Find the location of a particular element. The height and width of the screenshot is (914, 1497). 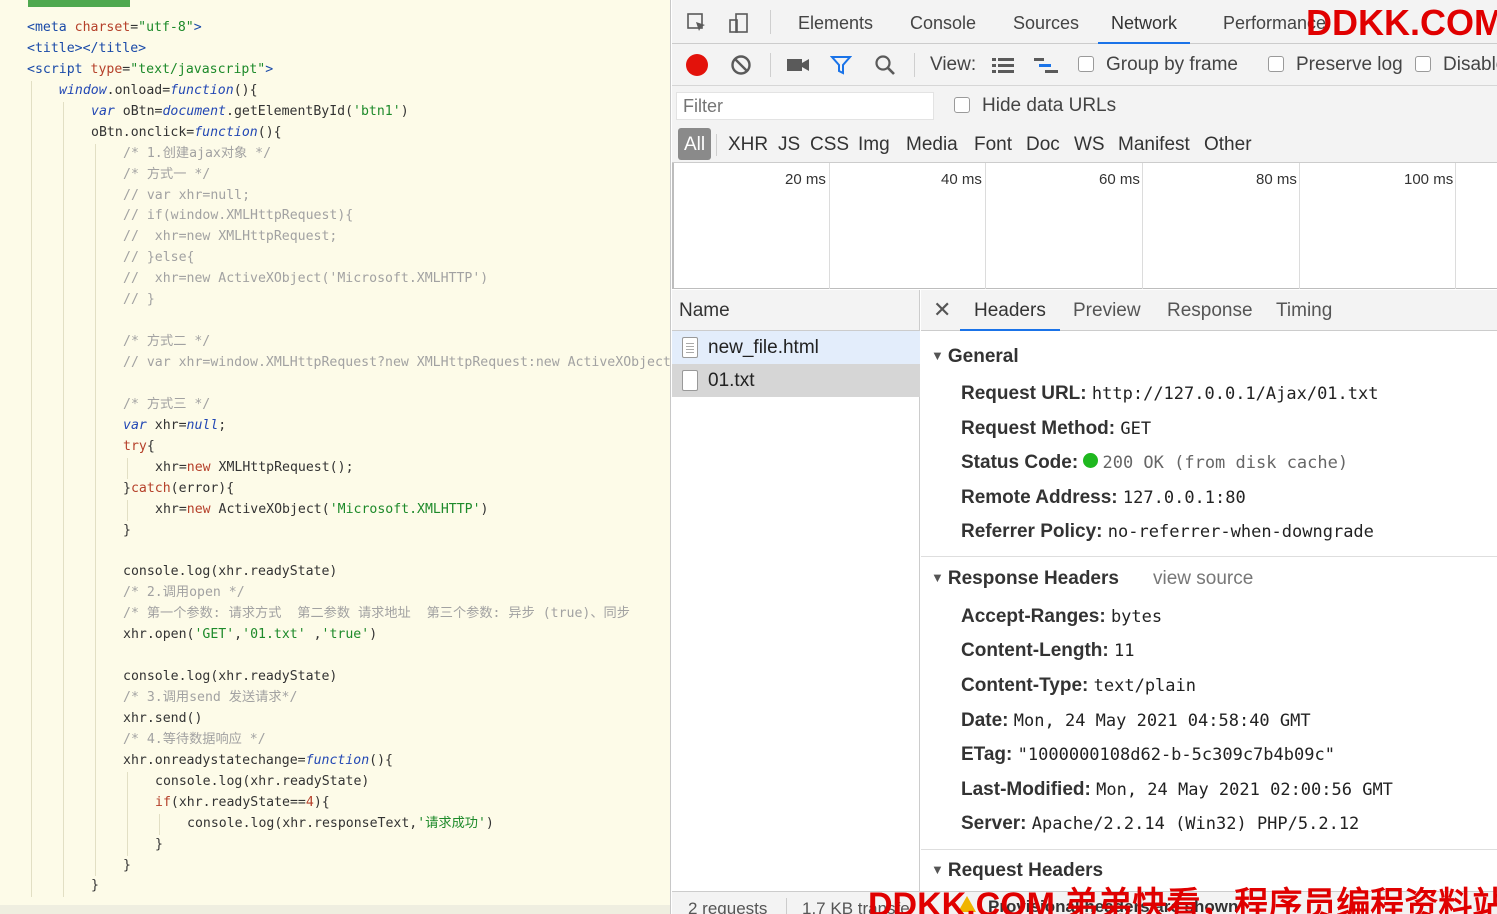

screenshot-camera-icon is located at coordinates (798, 65).